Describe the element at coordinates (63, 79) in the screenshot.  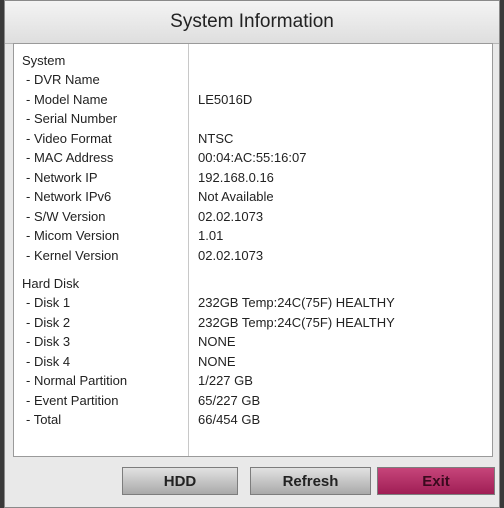
I see `row-label: - DVR Name` at that location.